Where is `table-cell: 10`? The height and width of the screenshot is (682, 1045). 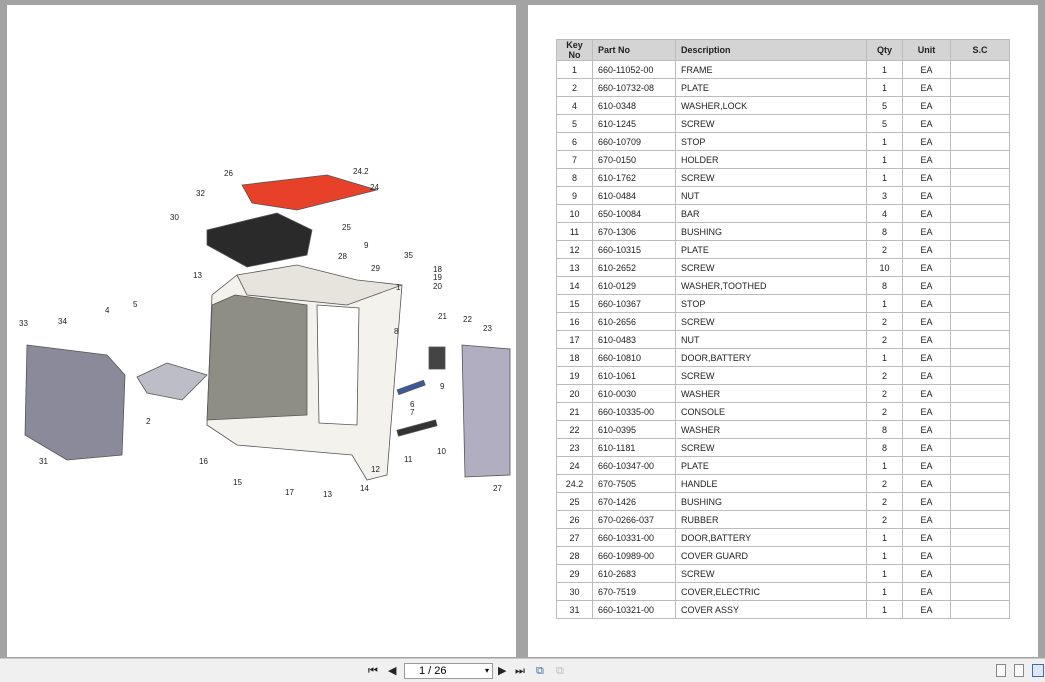 table-cell: 10 is located at coordinates (884, 267).